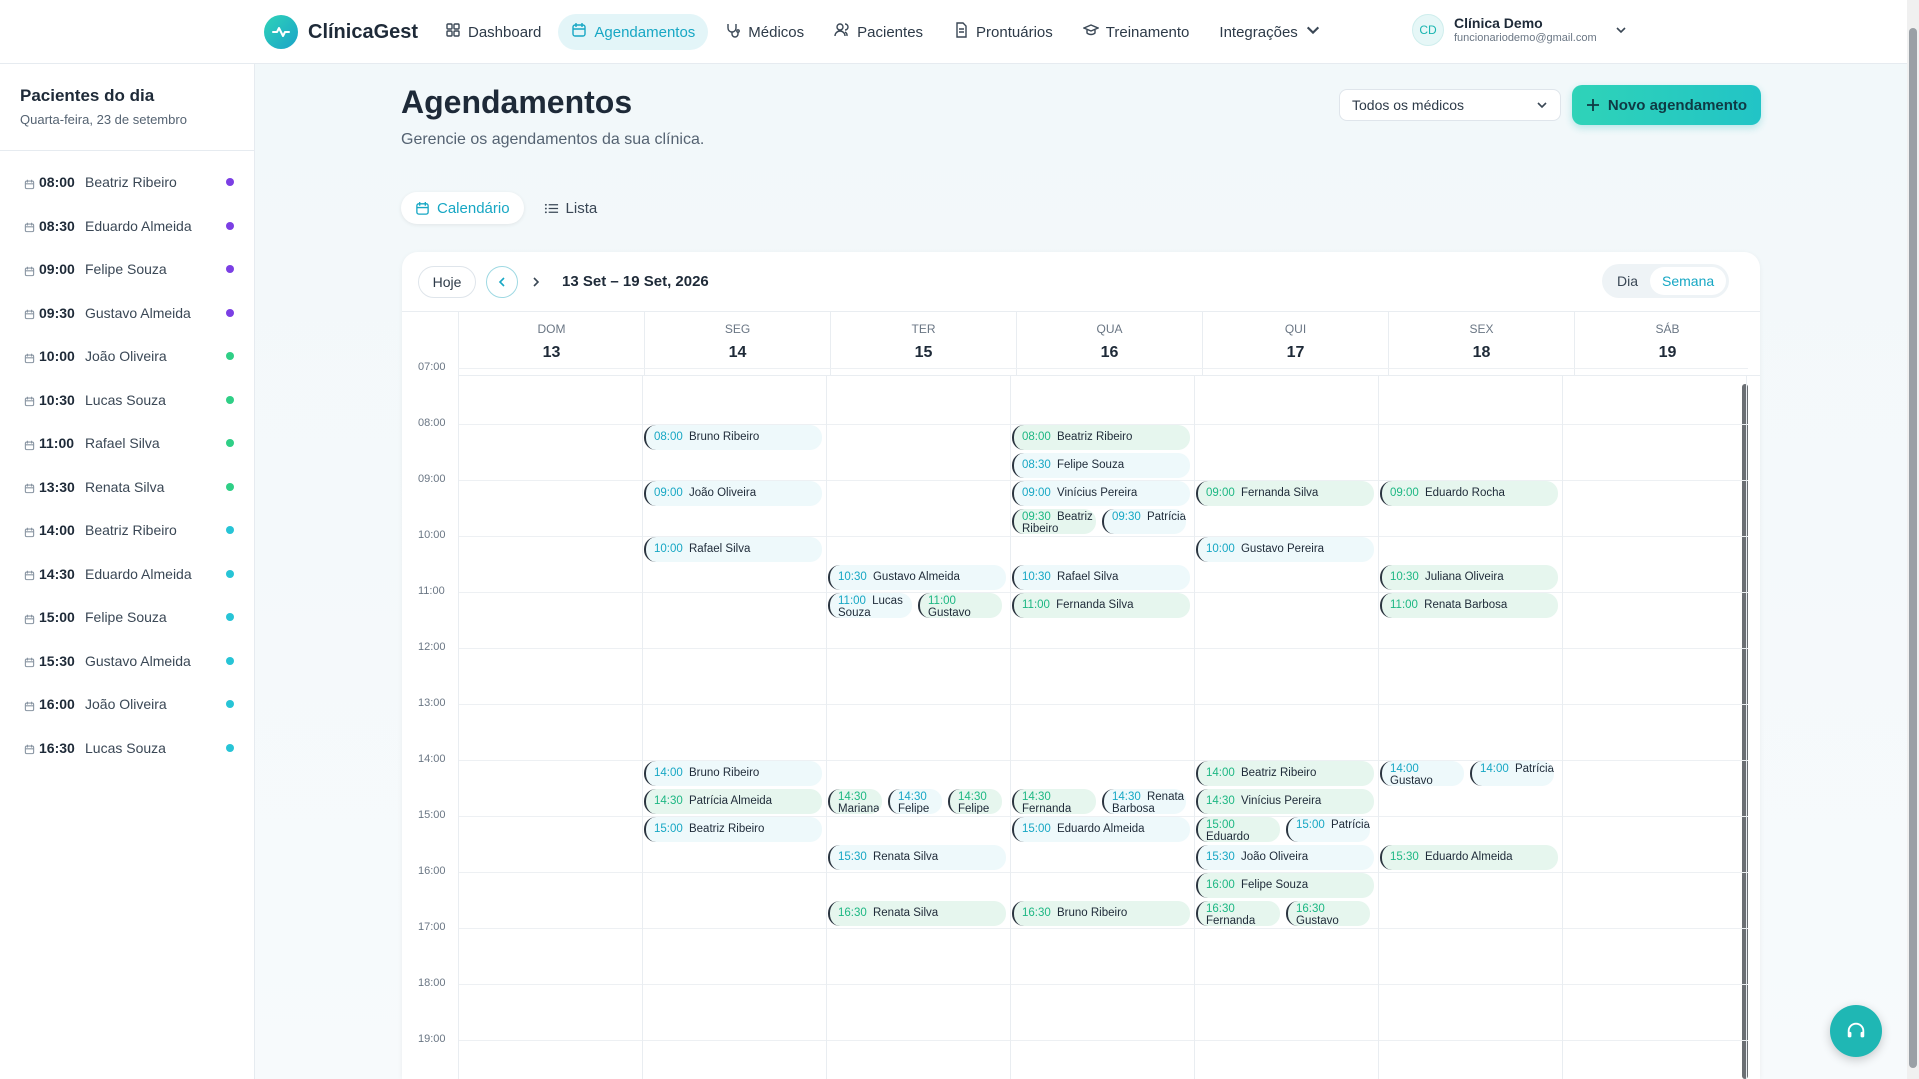  I want to click on today-button: Hoje, so click(447, 282).